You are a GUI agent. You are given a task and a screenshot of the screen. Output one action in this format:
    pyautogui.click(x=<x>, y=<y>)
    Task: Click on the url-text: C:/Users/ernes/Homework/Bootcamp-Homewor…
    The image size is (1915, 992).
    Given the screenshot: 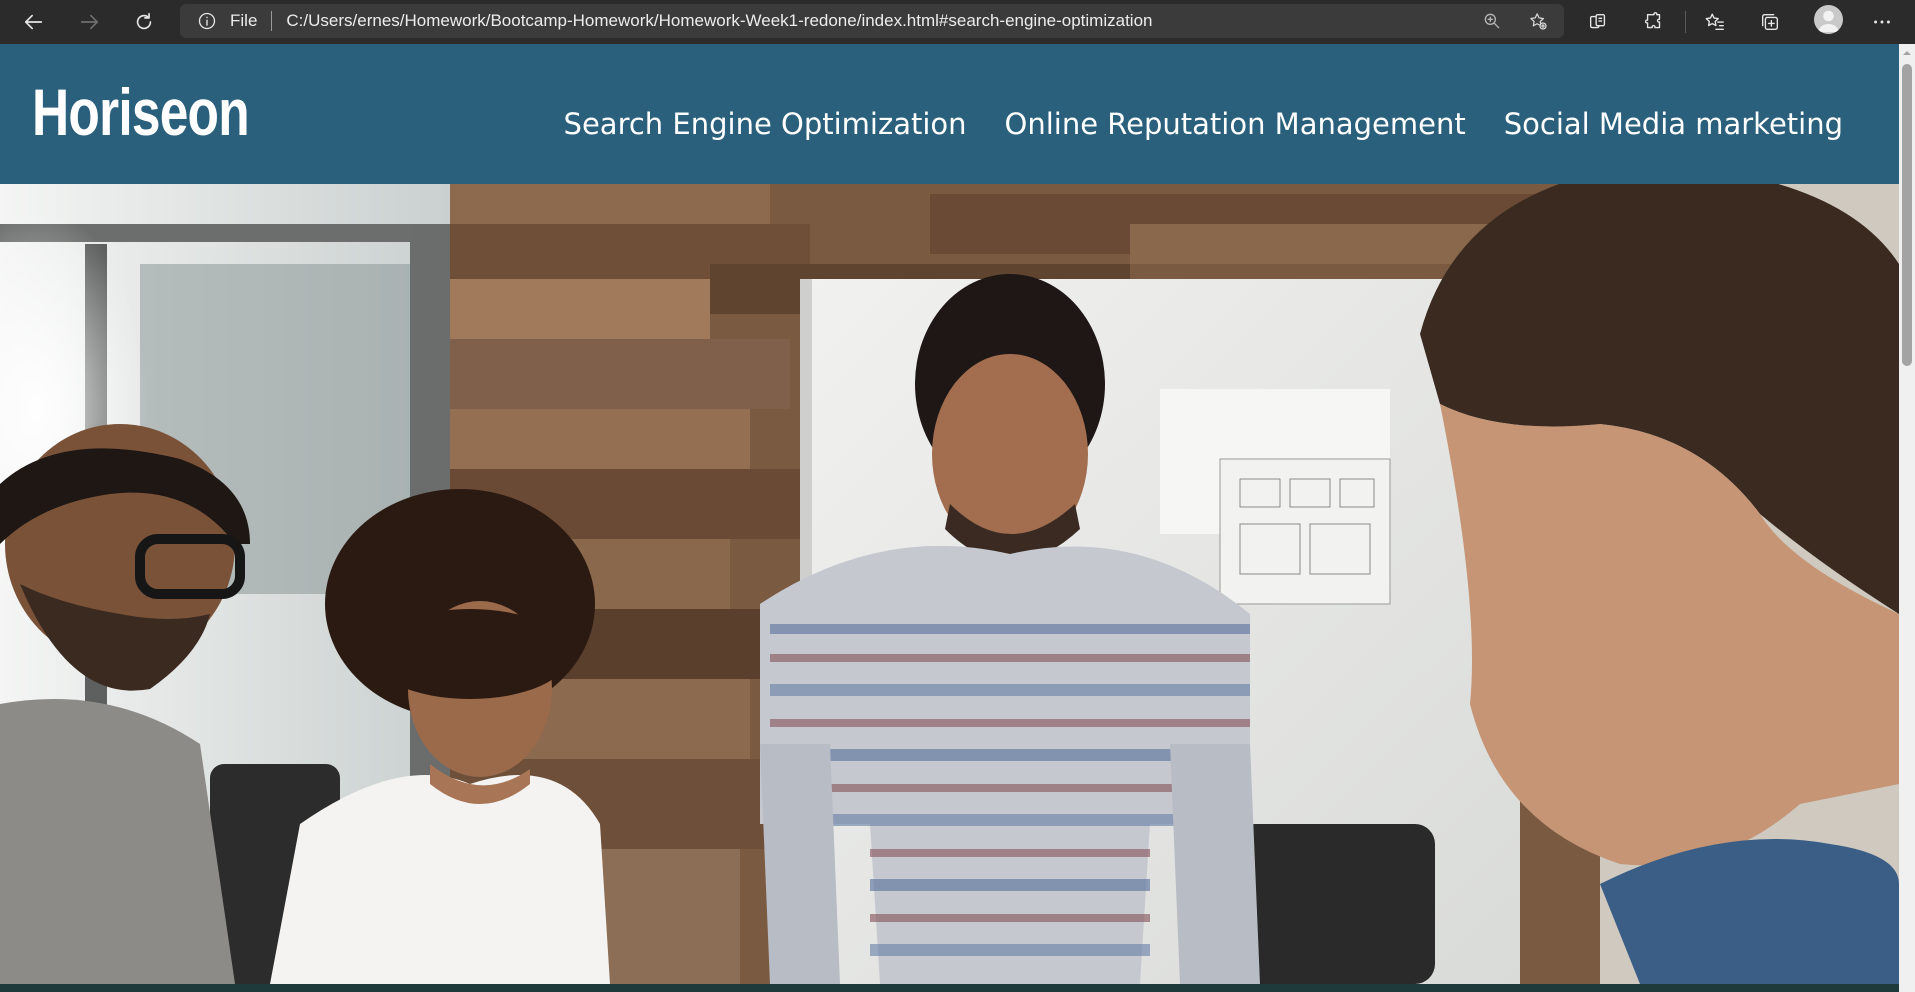 What is the action you would take?
    pyautogui.click(x=719, y=21)
    